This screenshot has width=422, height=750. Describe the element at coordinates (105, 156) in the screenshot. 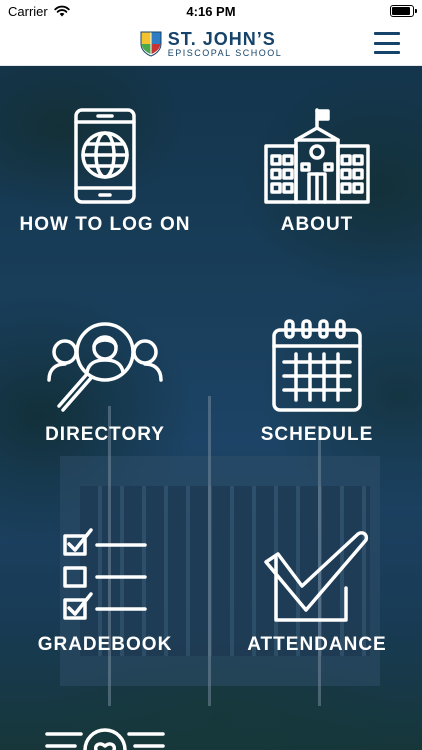

I see `phone-globe-icon` at that location.